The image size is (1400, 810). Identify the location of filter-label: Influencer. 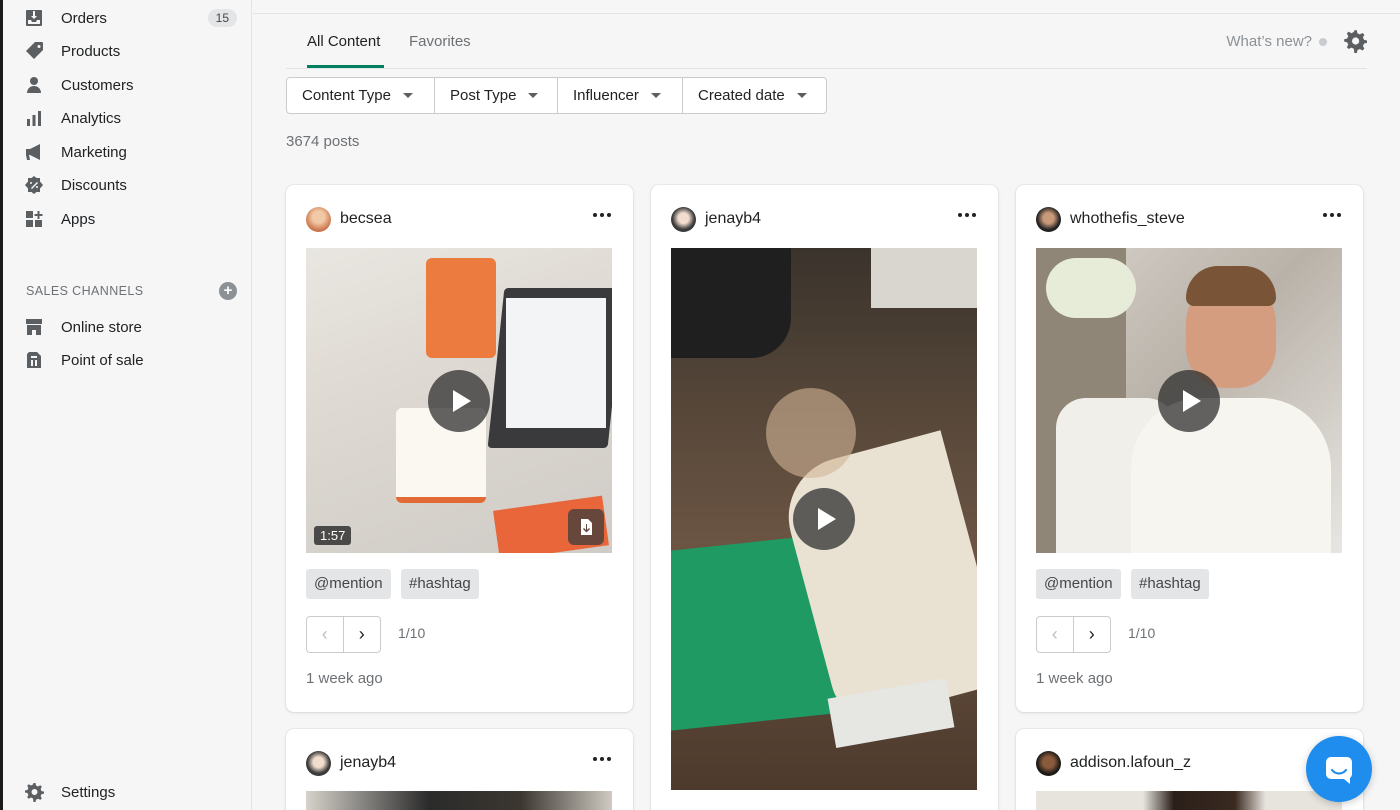
(606, 95).